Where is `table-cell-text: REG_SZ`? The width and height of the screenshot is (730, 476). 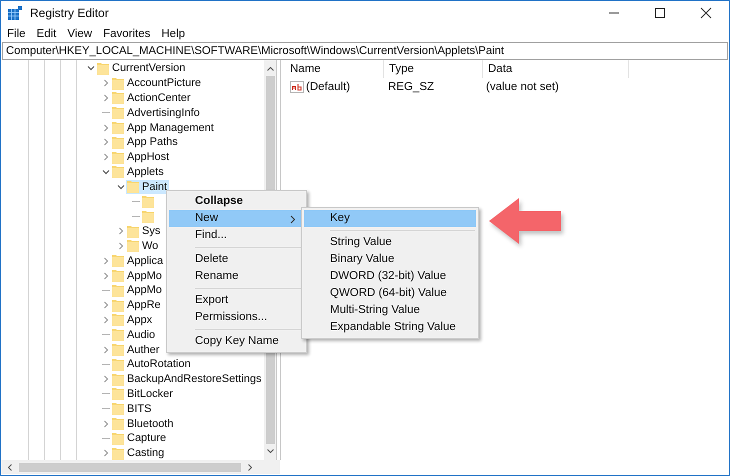 table-cell-text: REG_SZ is located at coordinates (411, 86).